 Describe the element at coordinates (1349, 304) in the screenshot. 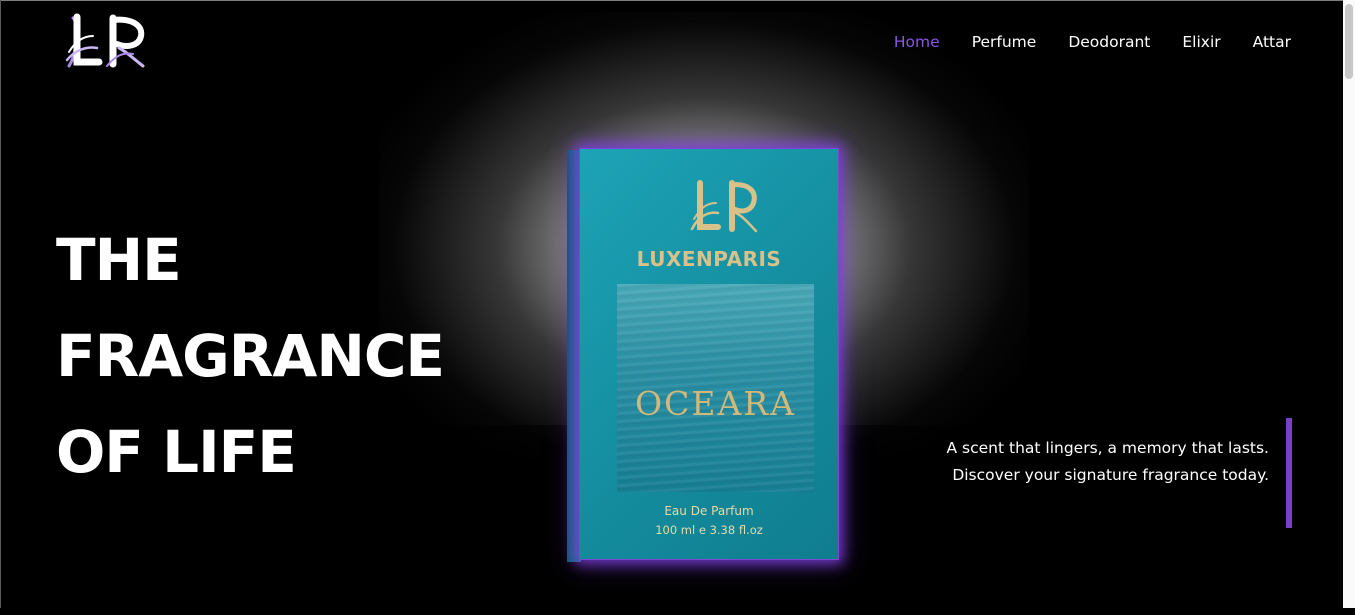

I see `scrollbar-track` at that location.